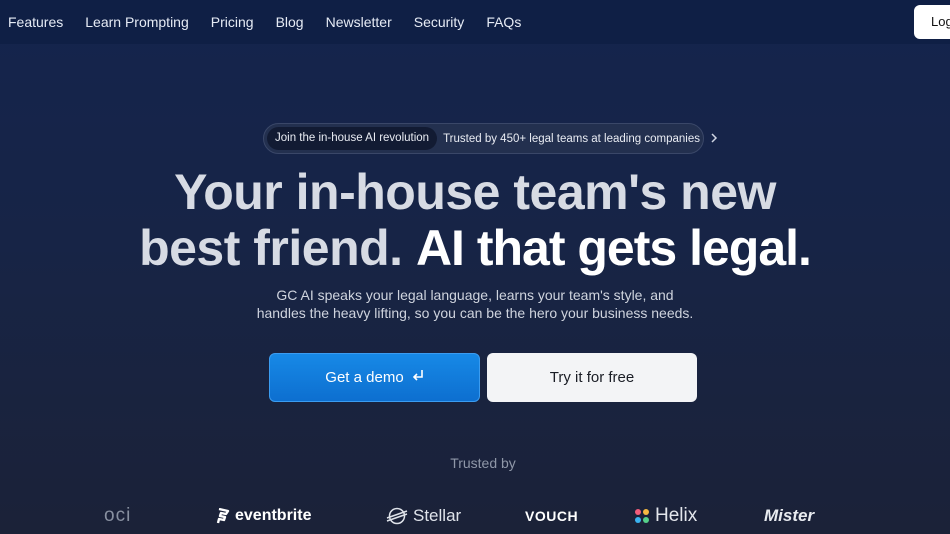  Describe the element at coordinates (483, 463) in the screenshot. I see `trusted-by-label: Trusted by` at that location.